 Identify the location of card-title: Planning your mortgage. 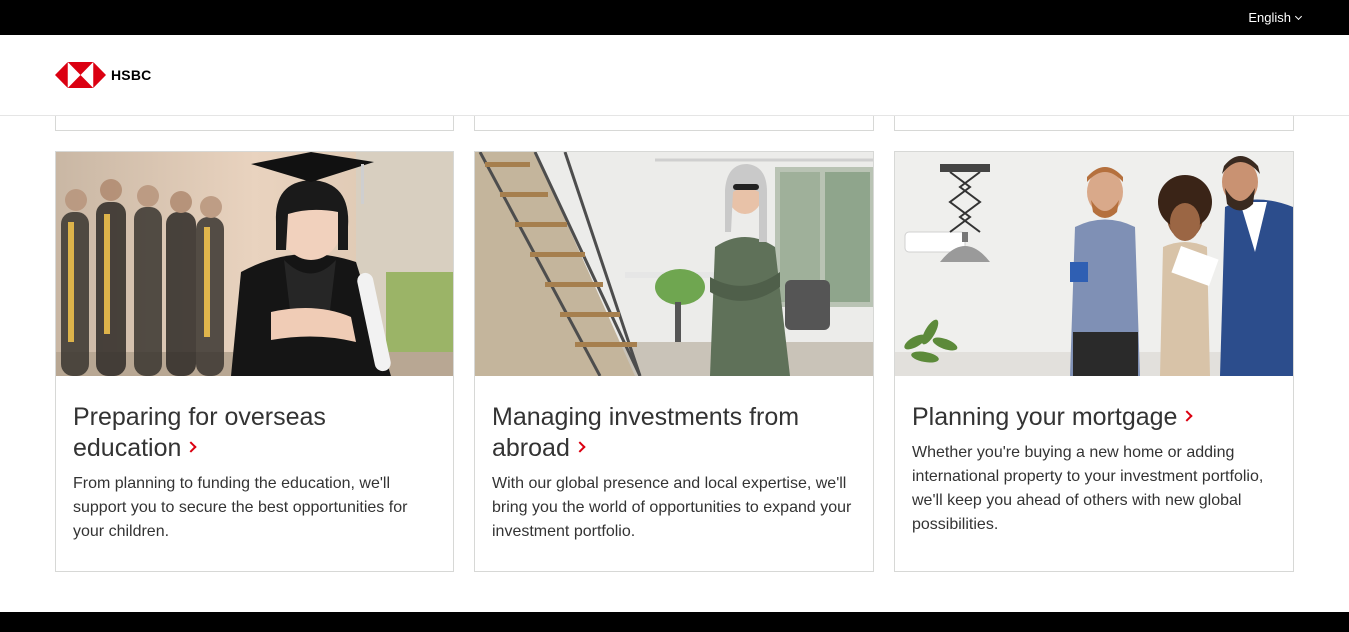
(1094, 417).